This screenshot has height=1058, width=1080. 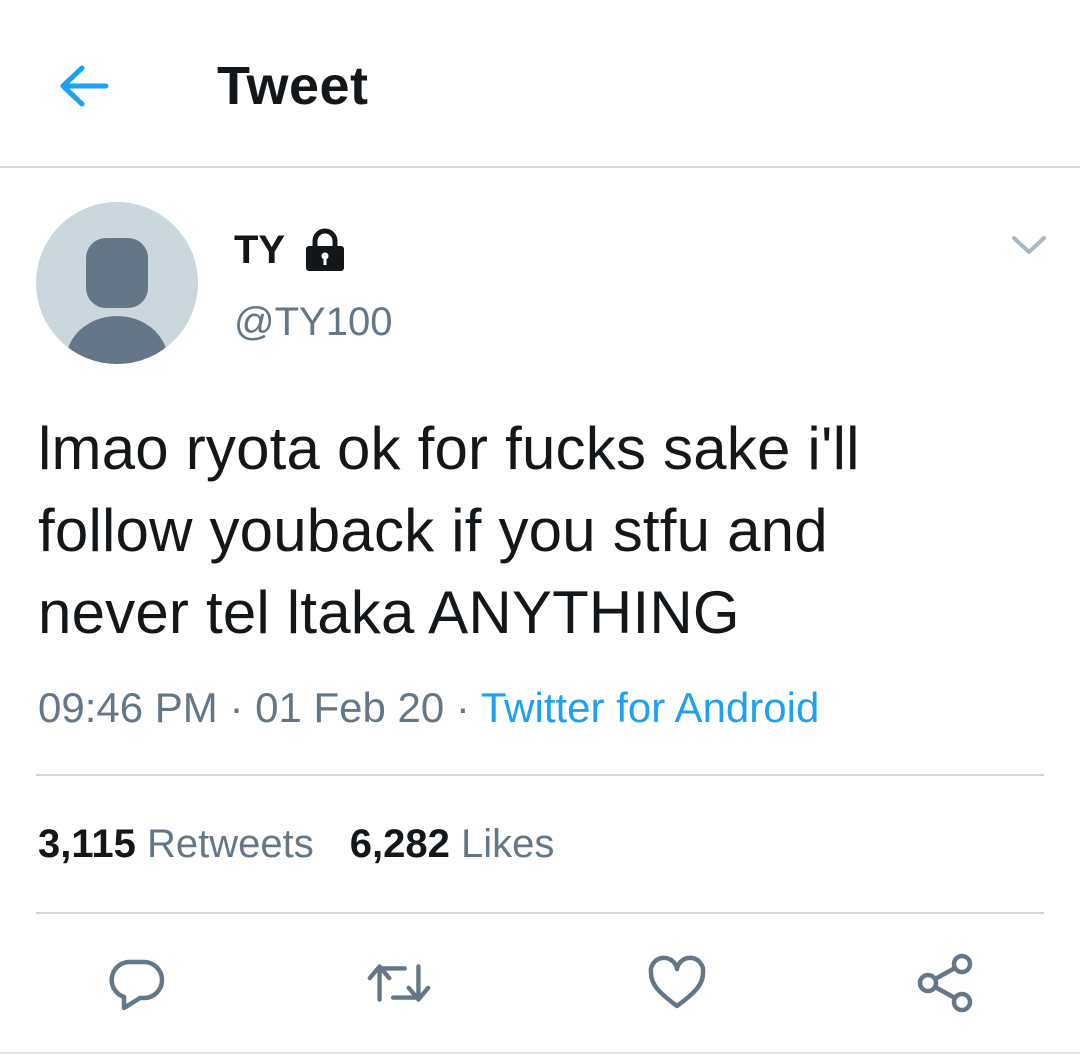 What do you see at coordinates (87, 844) in the screenshot?
I see `retweets-count: 3,115` at bounding box center [87, 844].